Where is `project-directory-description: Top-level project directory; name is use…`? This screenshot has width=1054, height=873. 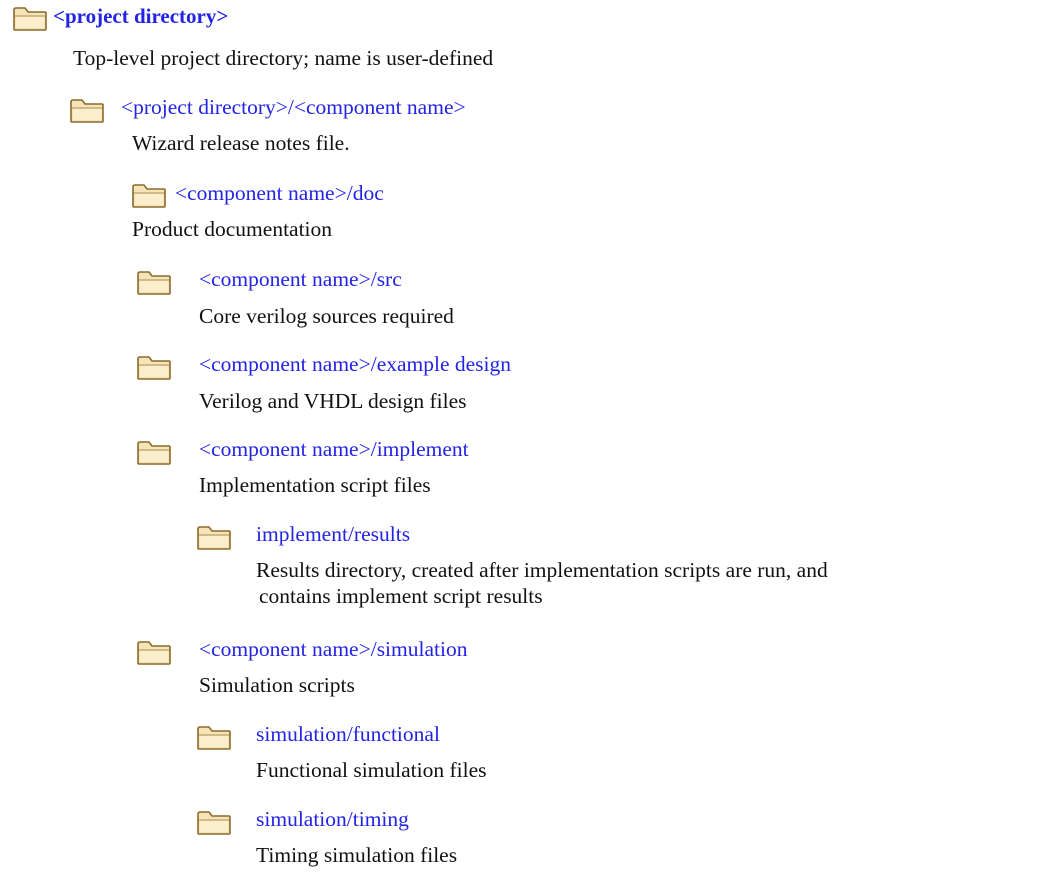 project-directory-description: Top-level project directory; name is use… is located at coordinates (283, 58).